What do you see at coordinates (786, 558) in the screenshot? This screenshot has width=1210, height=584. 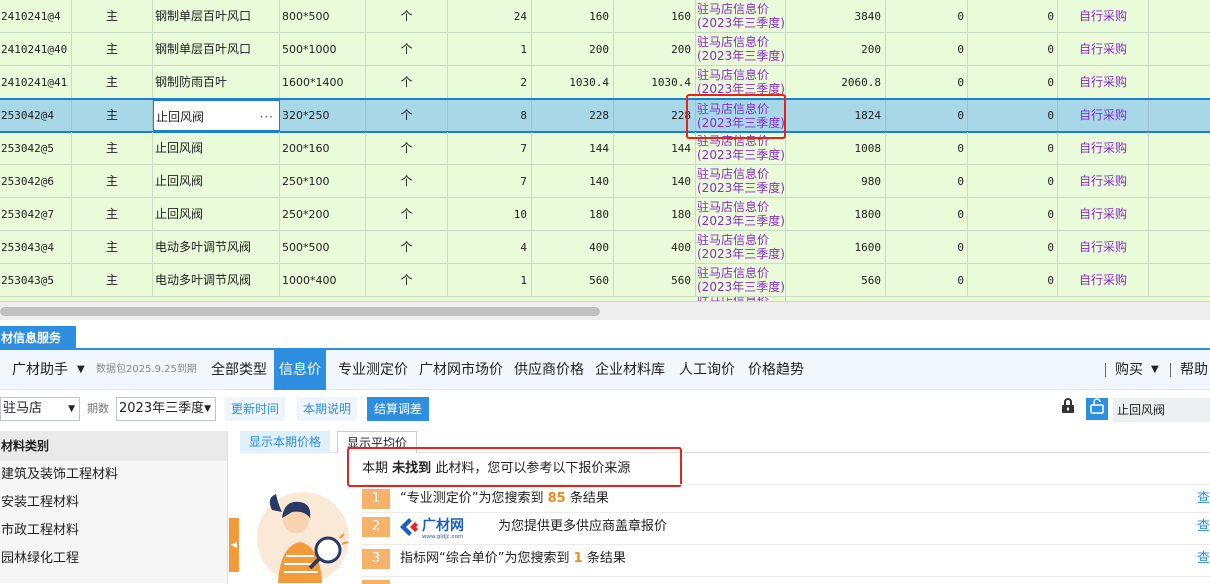 I see `result-item-3: 3 指标网“综合单价”为您搜索到 1 条结果 查` at bounding box center [786, 558].